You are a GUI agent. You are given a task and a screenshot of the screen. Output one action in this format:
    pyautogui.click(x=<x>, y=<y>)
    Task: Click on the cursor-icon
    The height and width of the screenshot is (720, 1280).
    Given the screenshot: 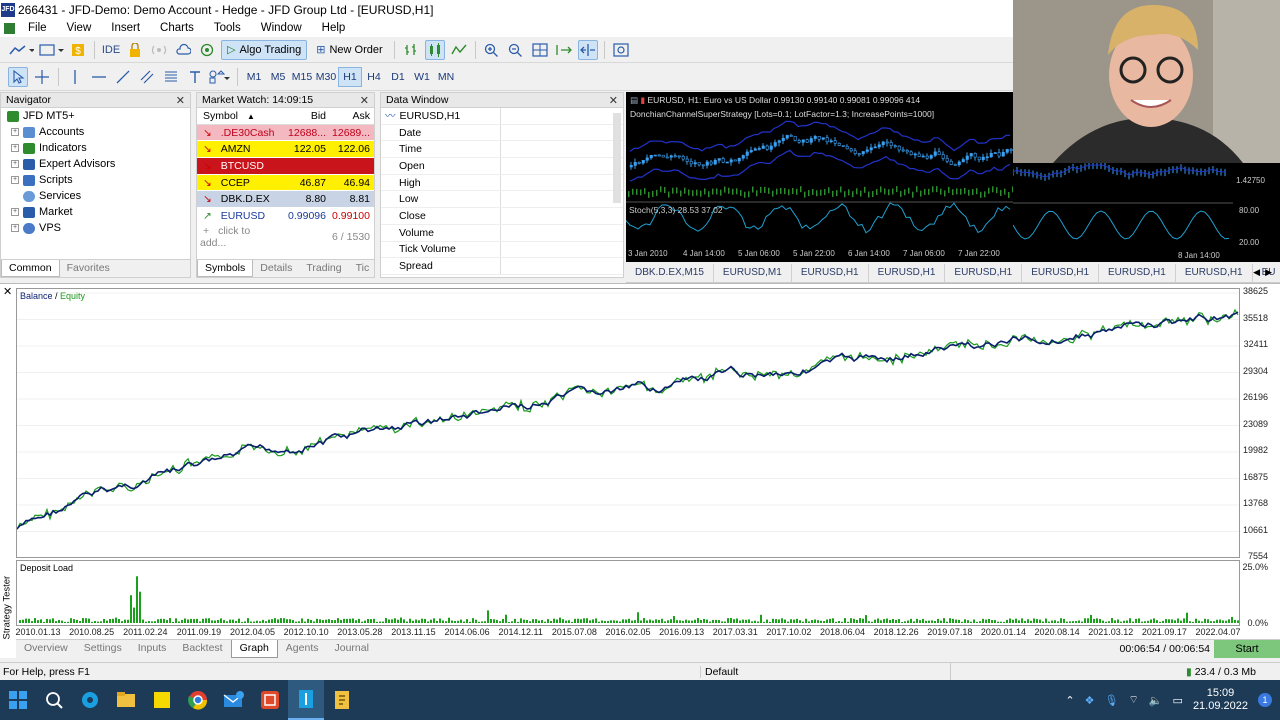 What is the action you would take?
    pyautogui.click(x=18, y=77)
    